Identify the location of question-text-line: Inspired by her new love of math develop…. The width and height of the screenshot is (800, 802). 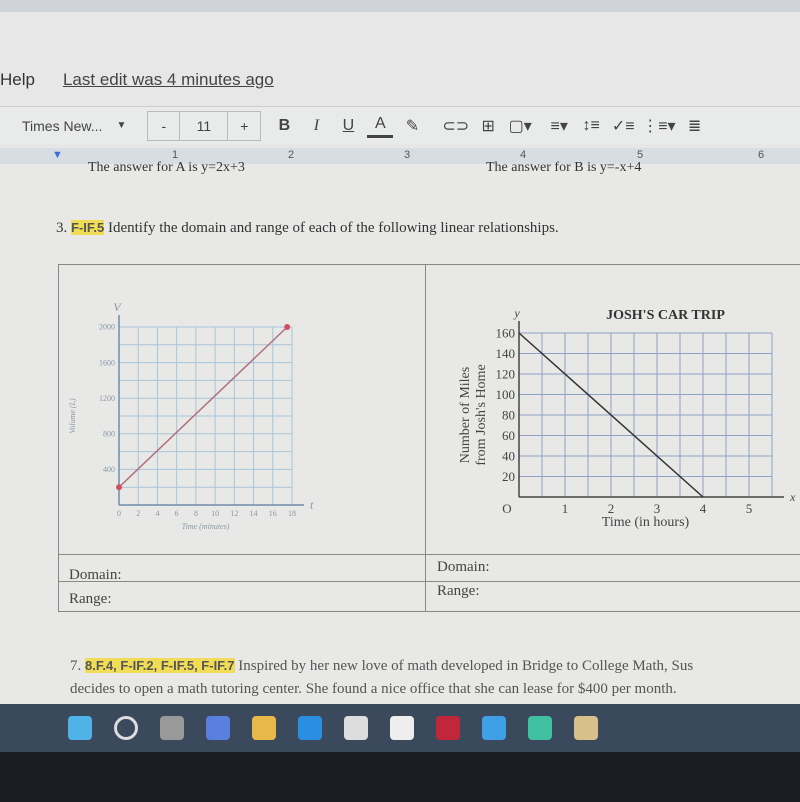
(466, 666).